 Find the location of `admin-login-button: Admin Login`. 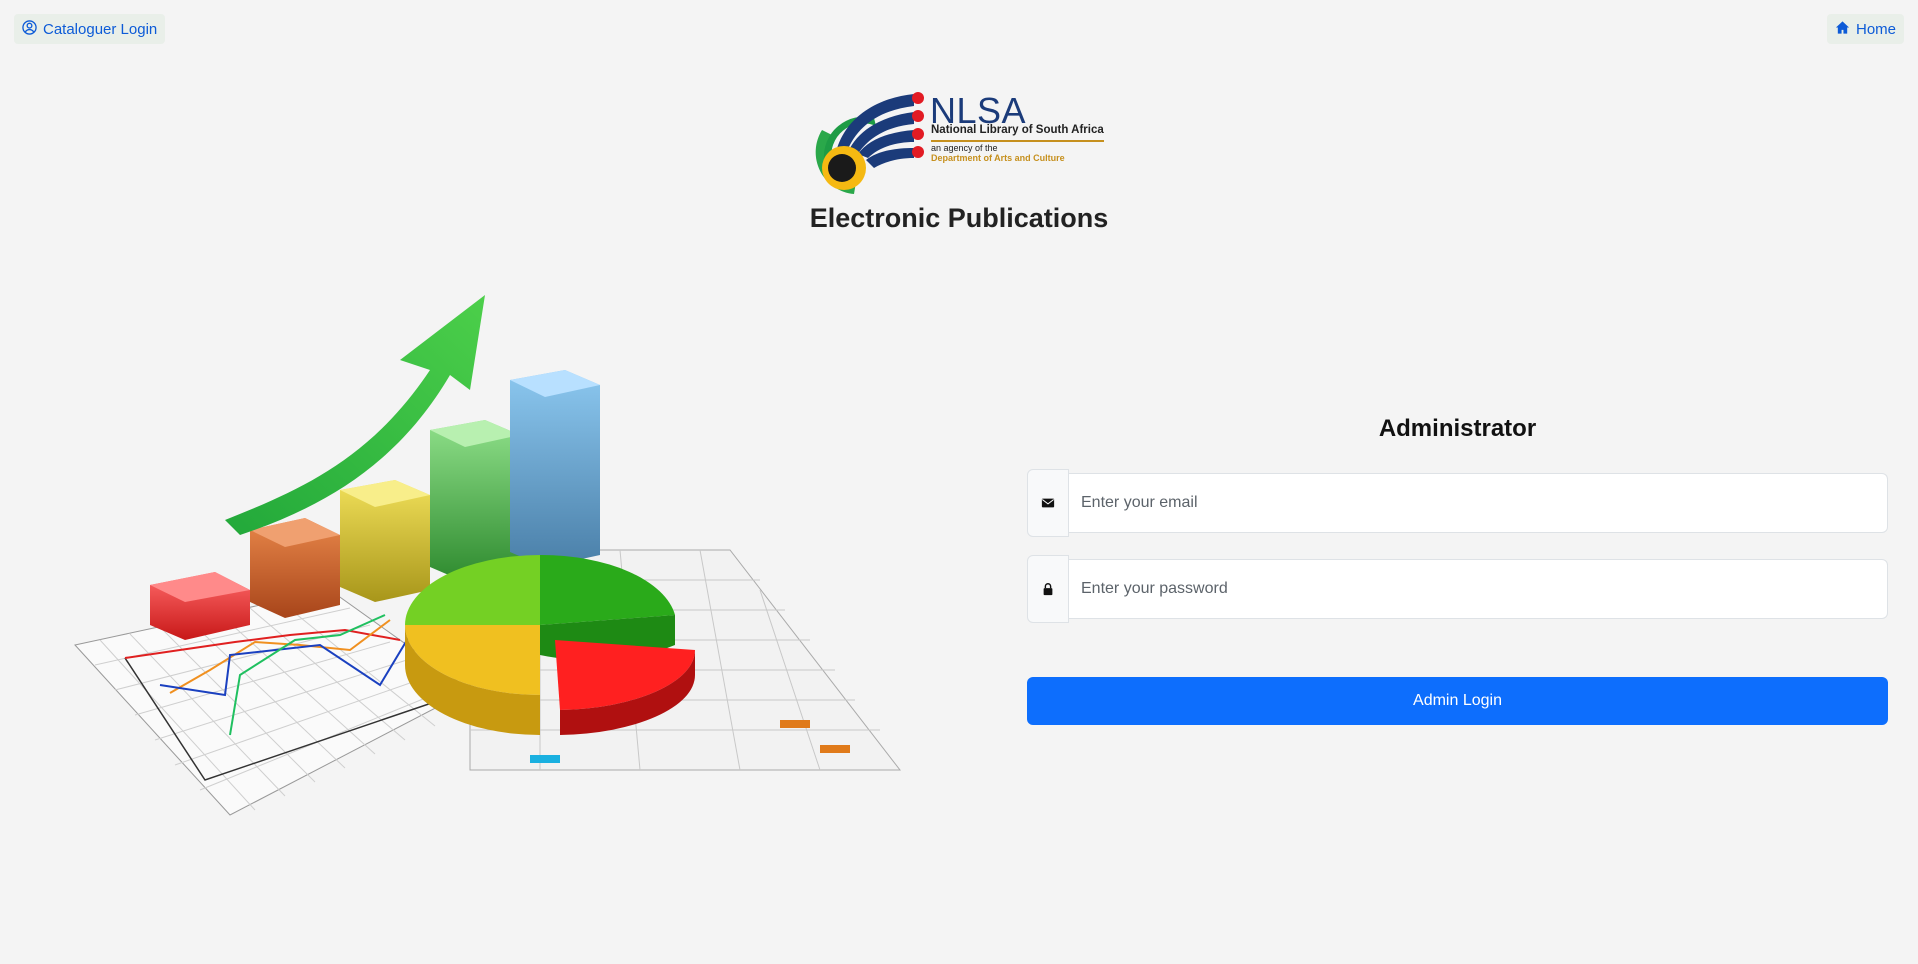

admin-login-button: Admin Login is located at coordinates (1457, 701).